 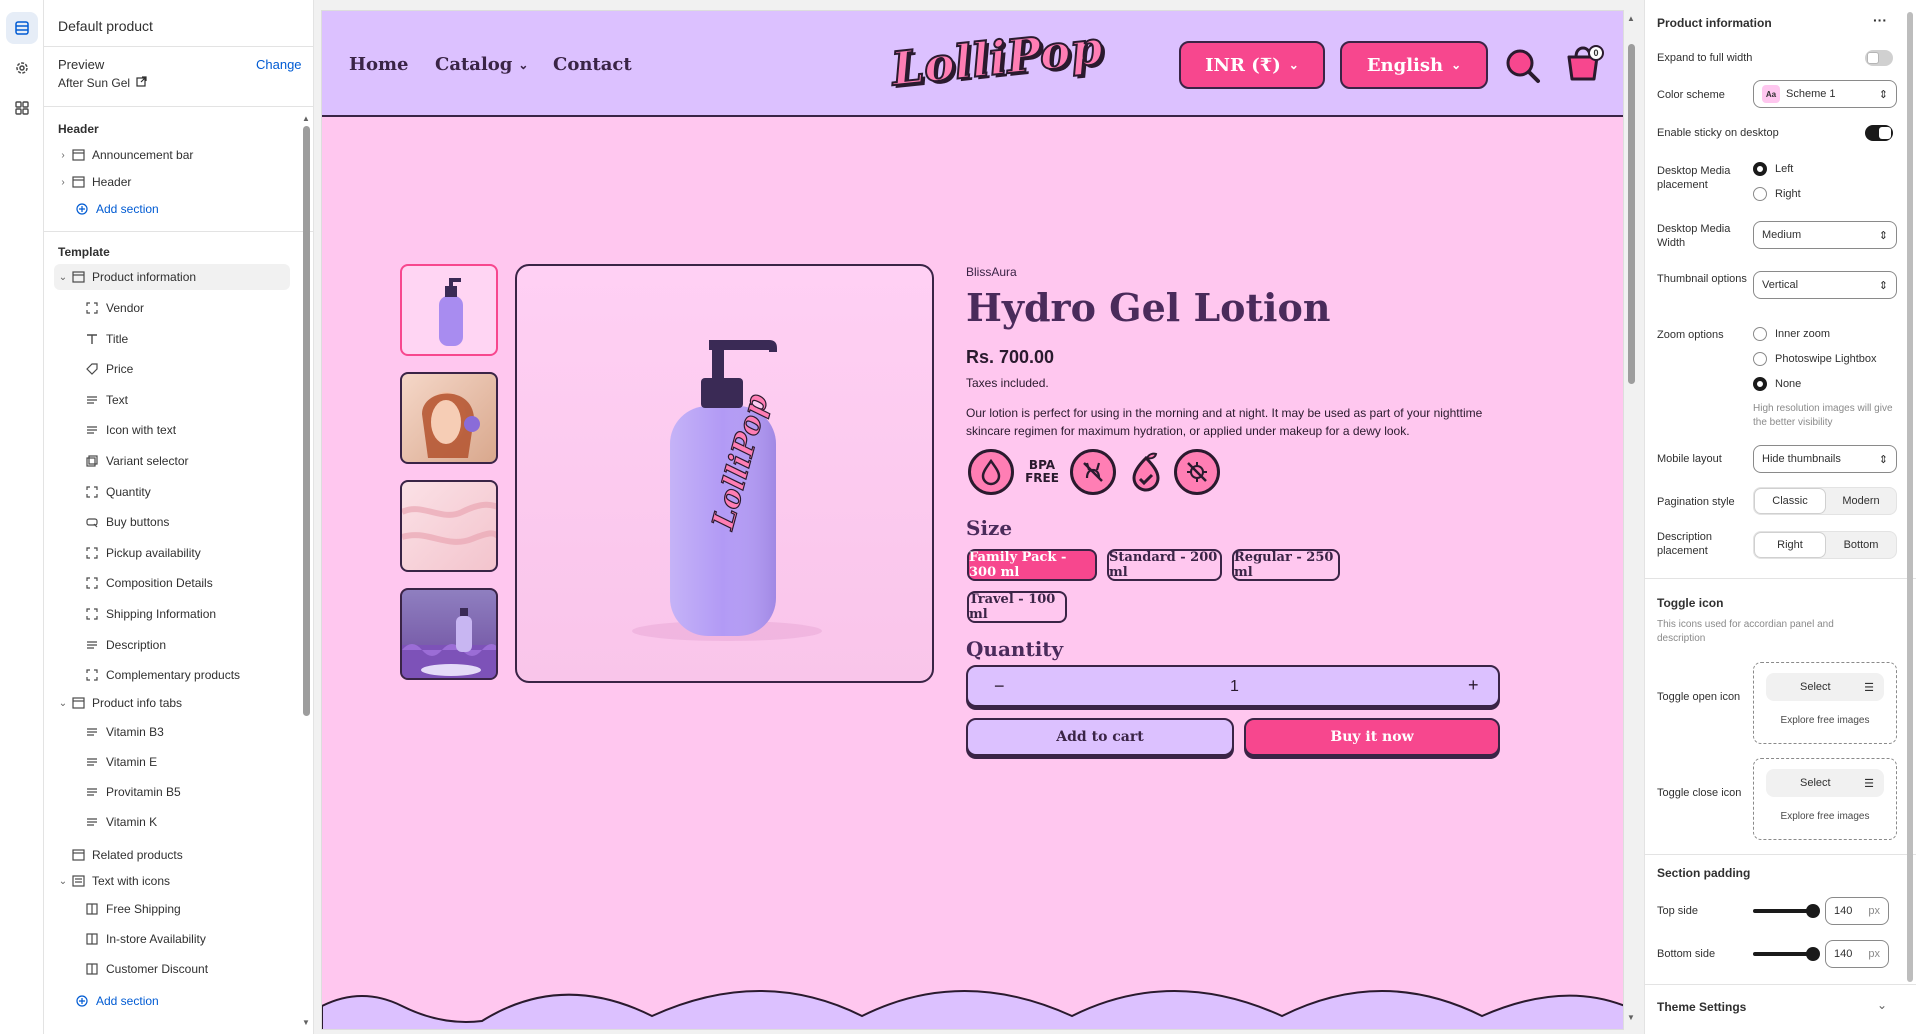 I want to click on tree-item-text-with-icons: ⌄ Text with icons, so click(x=181, y=881).